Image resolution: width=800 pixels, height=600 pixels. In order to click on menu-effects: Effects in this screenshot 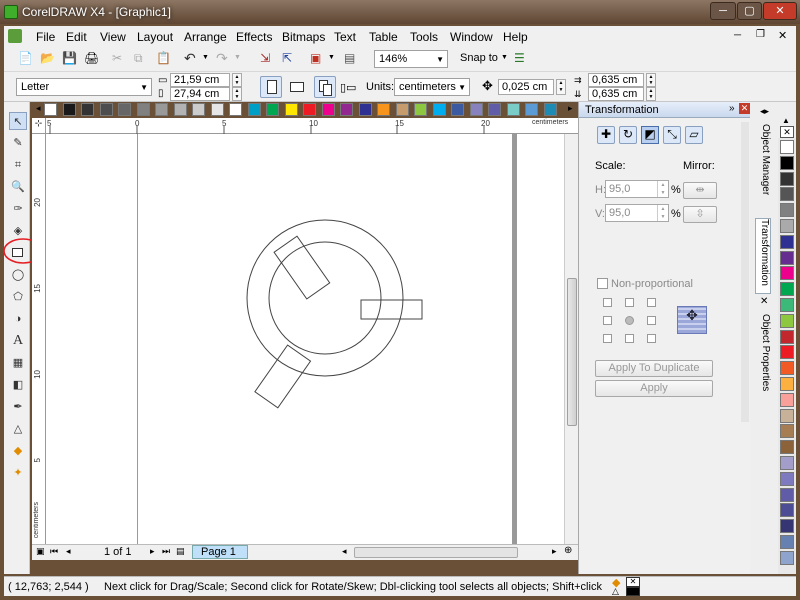, I will do `click(254, 37)`.